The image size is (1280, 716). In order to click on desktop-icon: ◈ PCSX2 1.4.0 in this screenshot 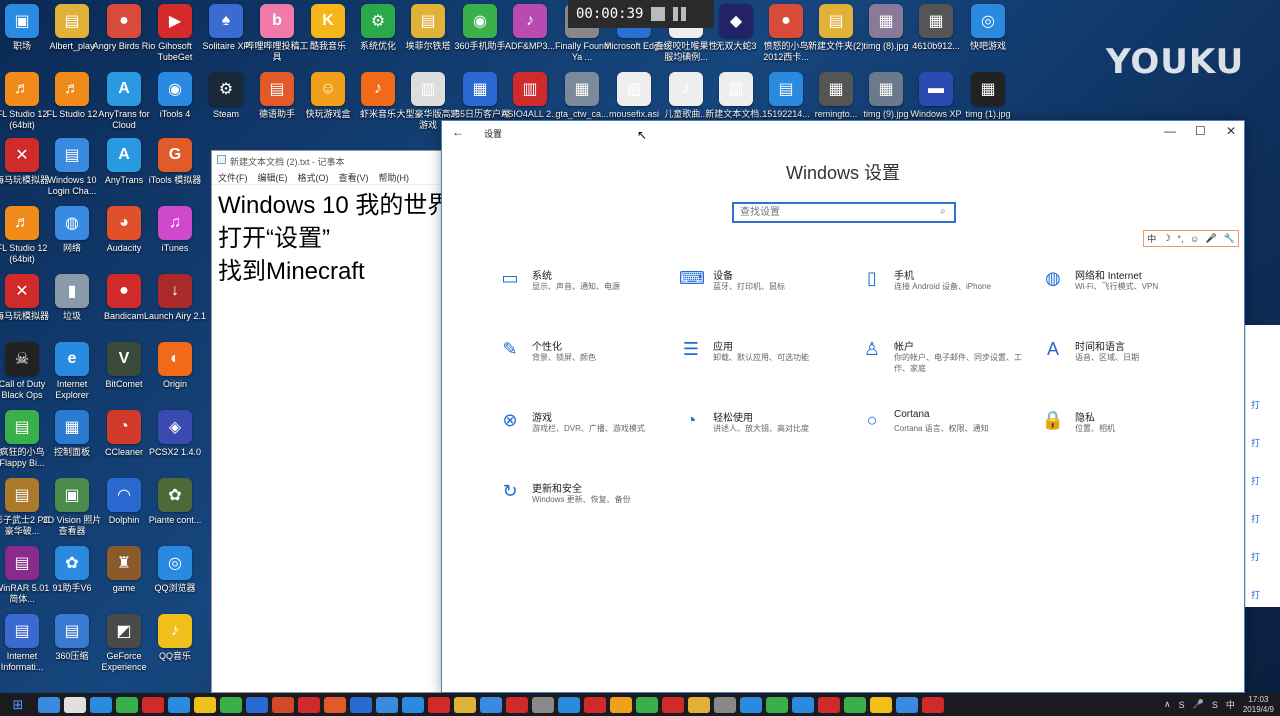, I will do `click(175, 442)`.